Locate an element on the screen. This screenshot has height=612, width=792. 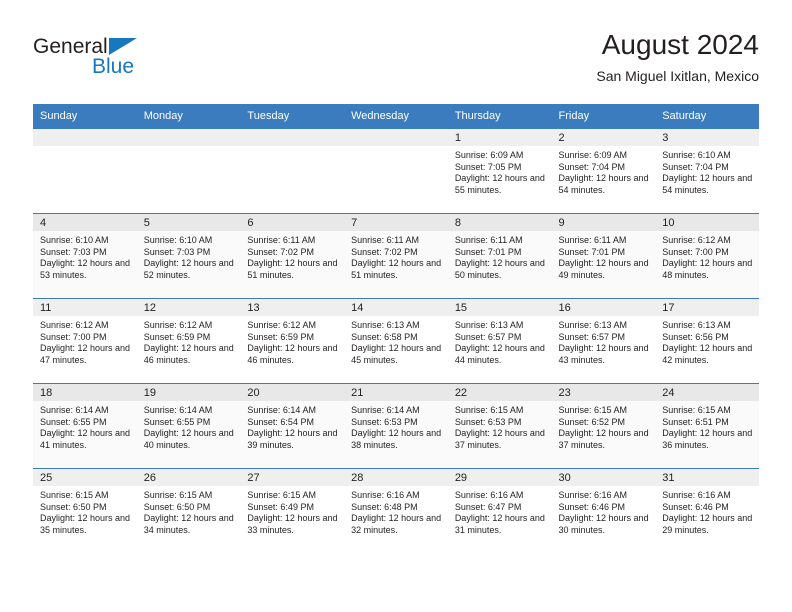
day-number: 15 is located at coordinates (499, 307).